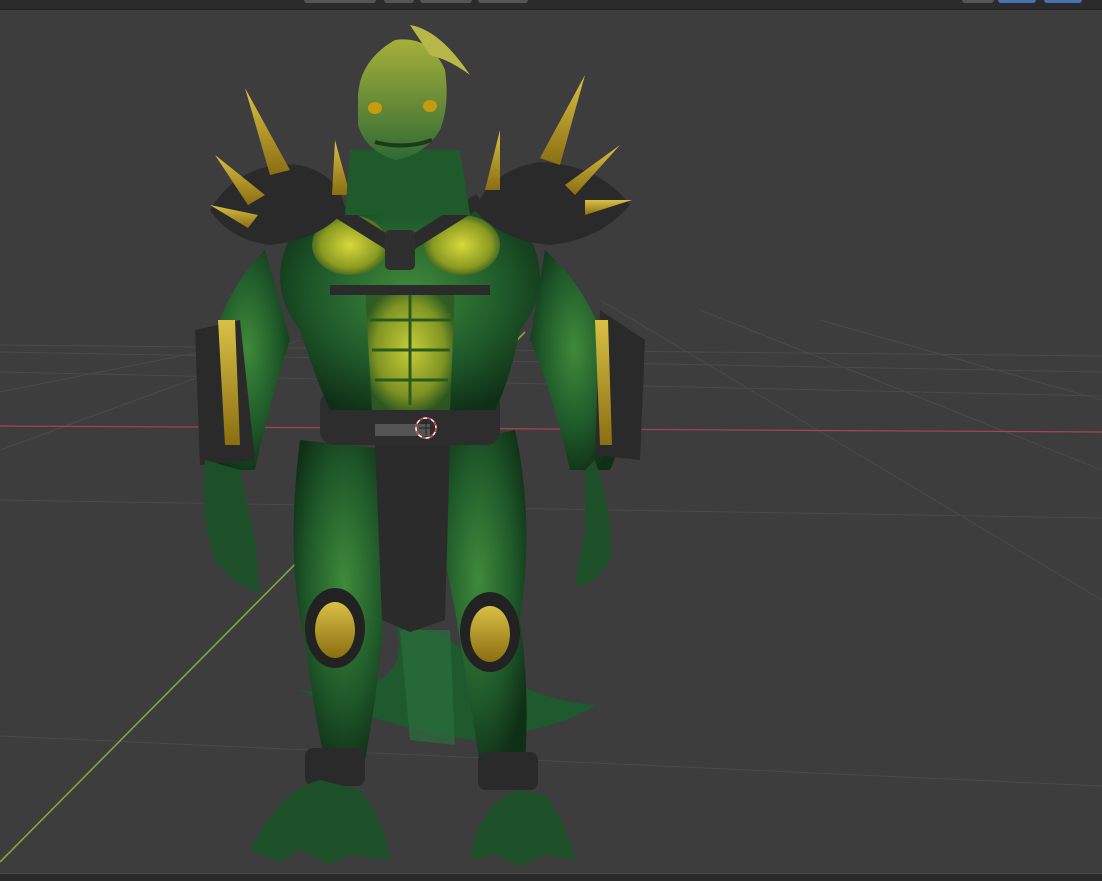  What do you see at coordinates (426, 428) in the screenshot?
I see `3d-cursor-icon` at bounding box center [426, 428].